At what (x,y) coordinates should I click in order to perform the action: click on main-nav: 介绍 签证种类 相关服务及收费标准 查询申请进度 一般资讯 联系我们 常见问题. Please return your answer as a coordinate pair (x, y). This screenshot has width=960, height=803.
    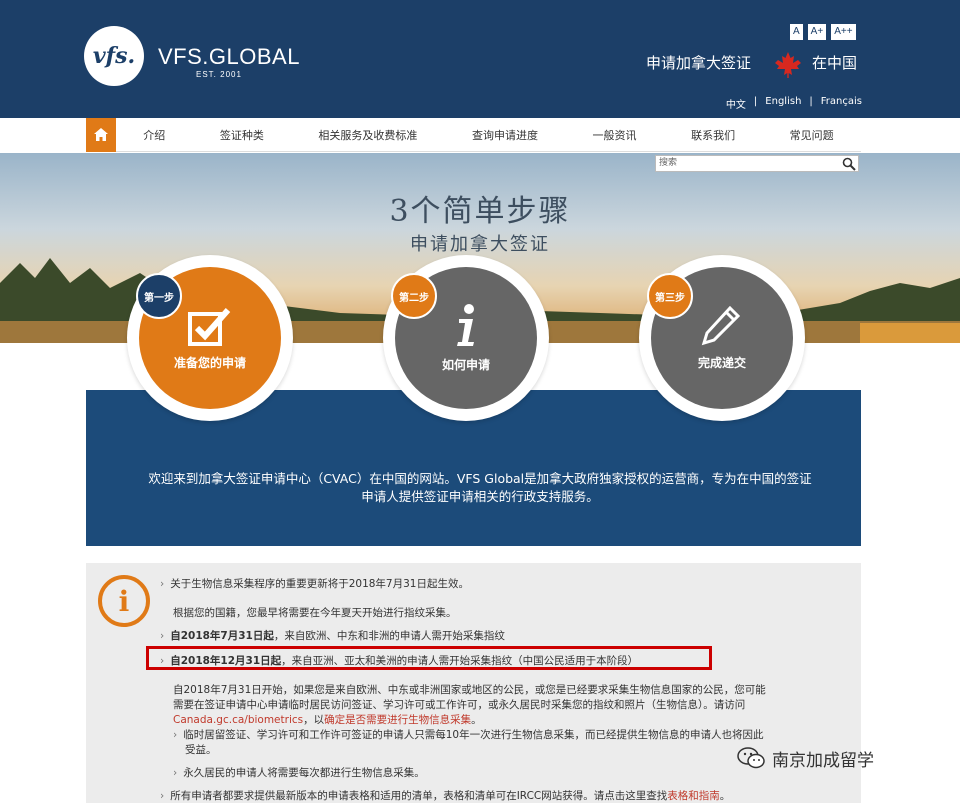
    Looking at the image, I should click on (473, 134).